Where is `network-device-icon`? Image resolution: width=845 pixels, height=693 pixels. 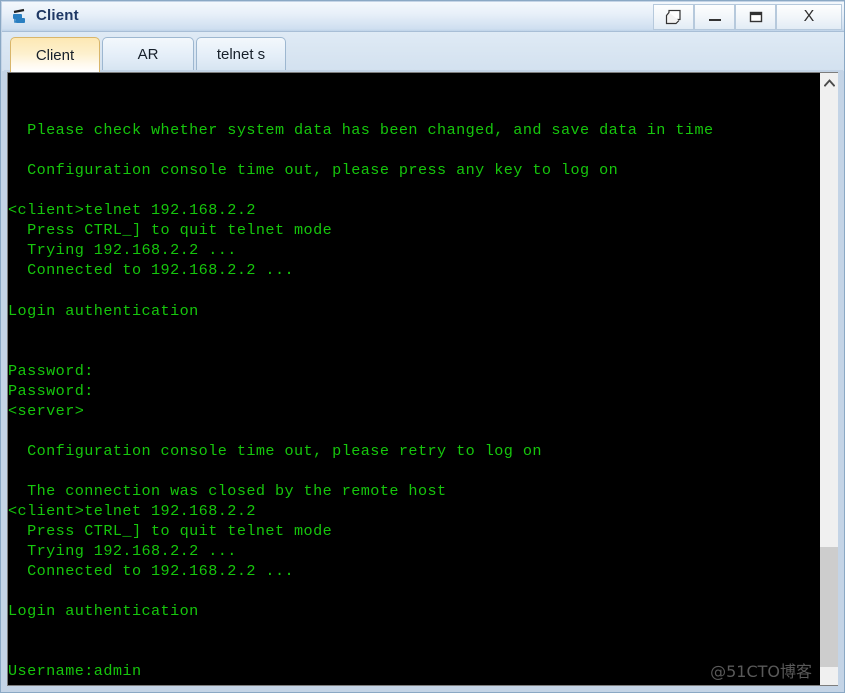
network-device-icon is located at coordinates (21, 17).